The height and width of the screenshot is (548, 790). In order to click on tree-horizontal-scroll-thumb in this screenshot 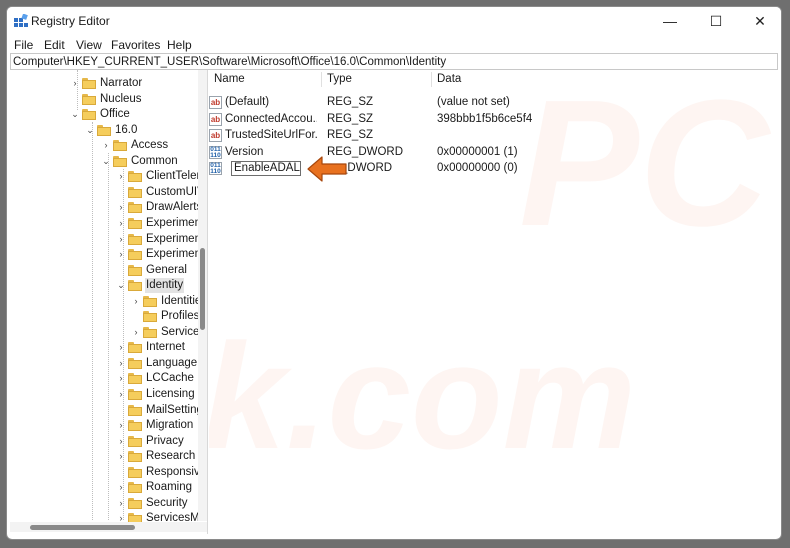, I will do `click(82, 527)`.